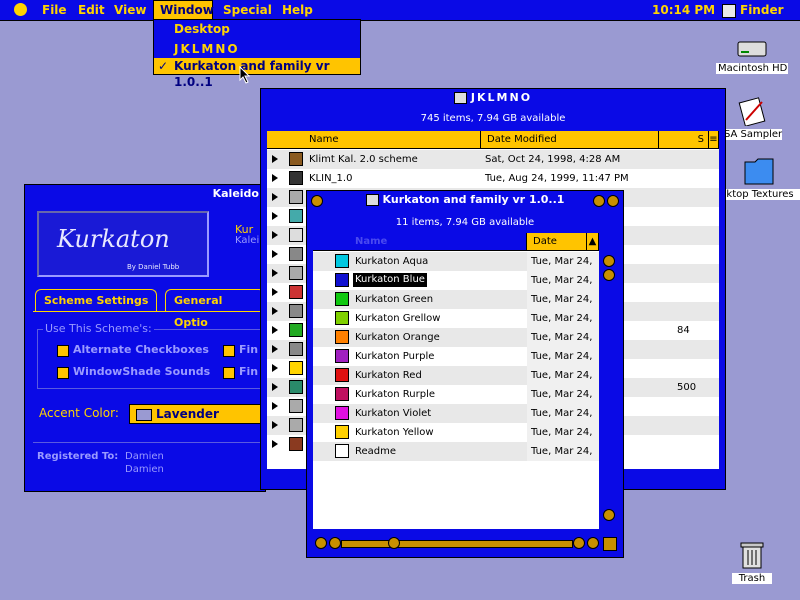  Describe the element at coordinates (63, 351) in the screenshot. I see `checkbox-alternate-checkboxes` at that location.